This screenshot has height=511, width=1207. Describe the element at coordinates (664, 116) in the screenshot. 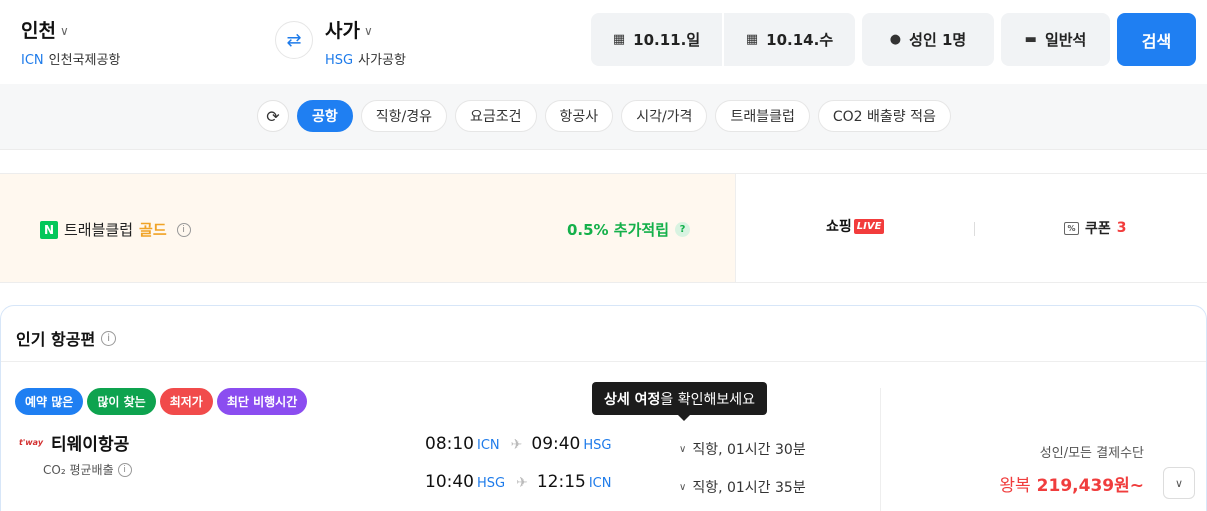

I see `filter-chip-time-price: 시각/가격` at that location.